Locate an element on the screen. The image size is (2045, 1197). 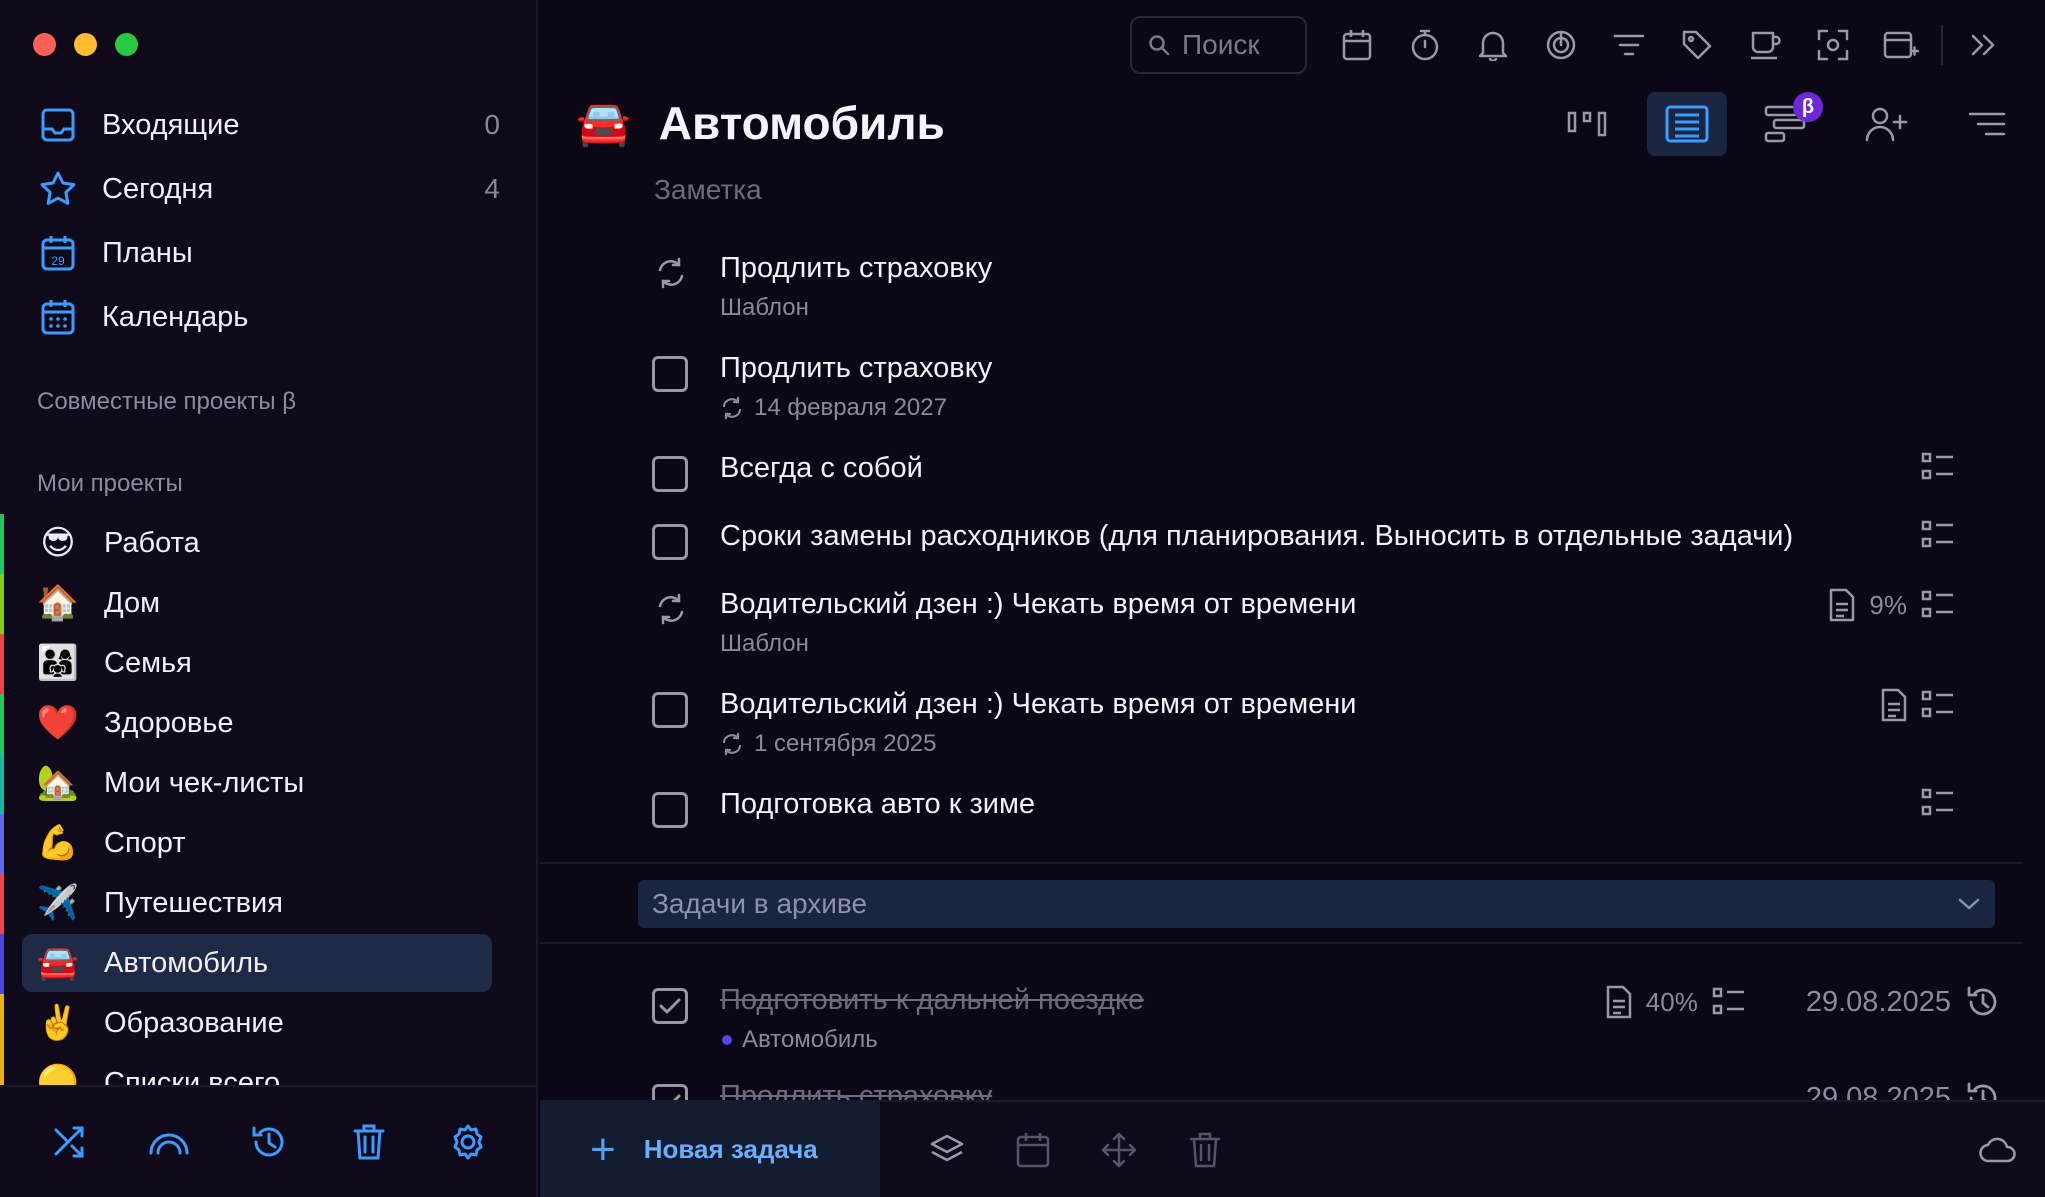
project-emoji: ❤️ is located at coordinates (58, 723).